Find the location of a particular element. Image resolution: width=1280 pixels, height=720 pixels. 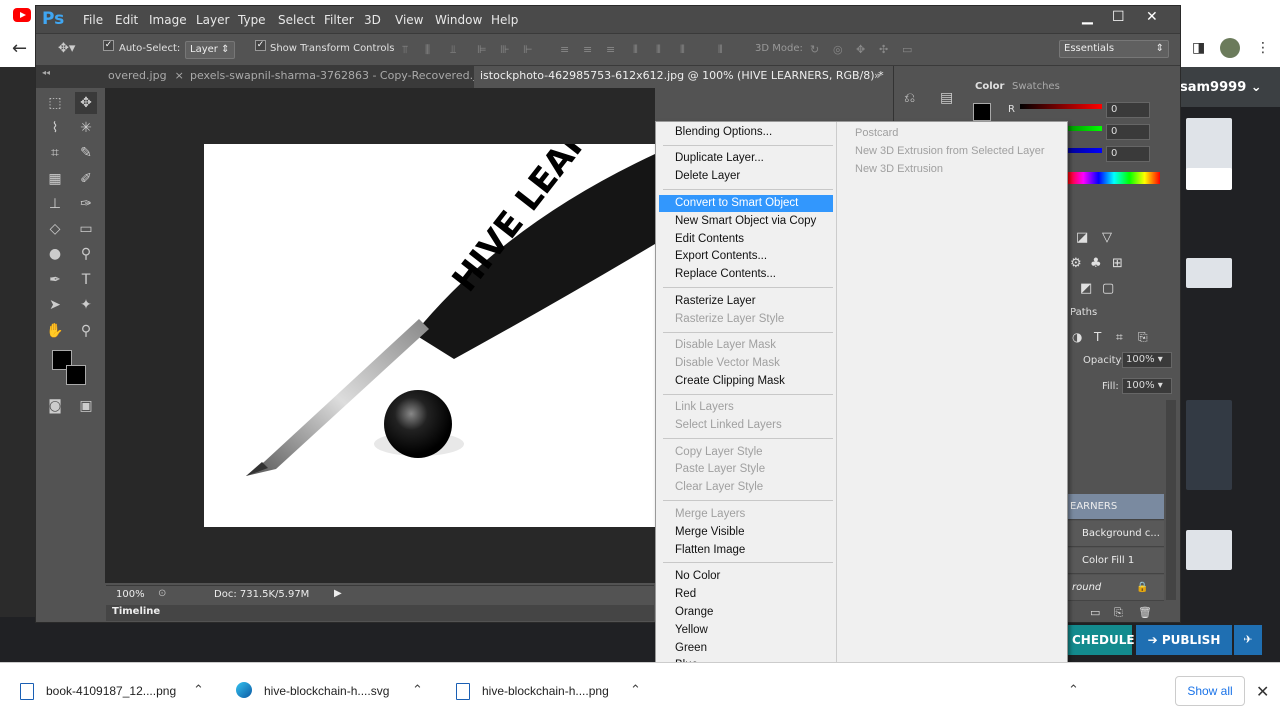

blur-tool-icon: ● is located at coordinates (55, 254).